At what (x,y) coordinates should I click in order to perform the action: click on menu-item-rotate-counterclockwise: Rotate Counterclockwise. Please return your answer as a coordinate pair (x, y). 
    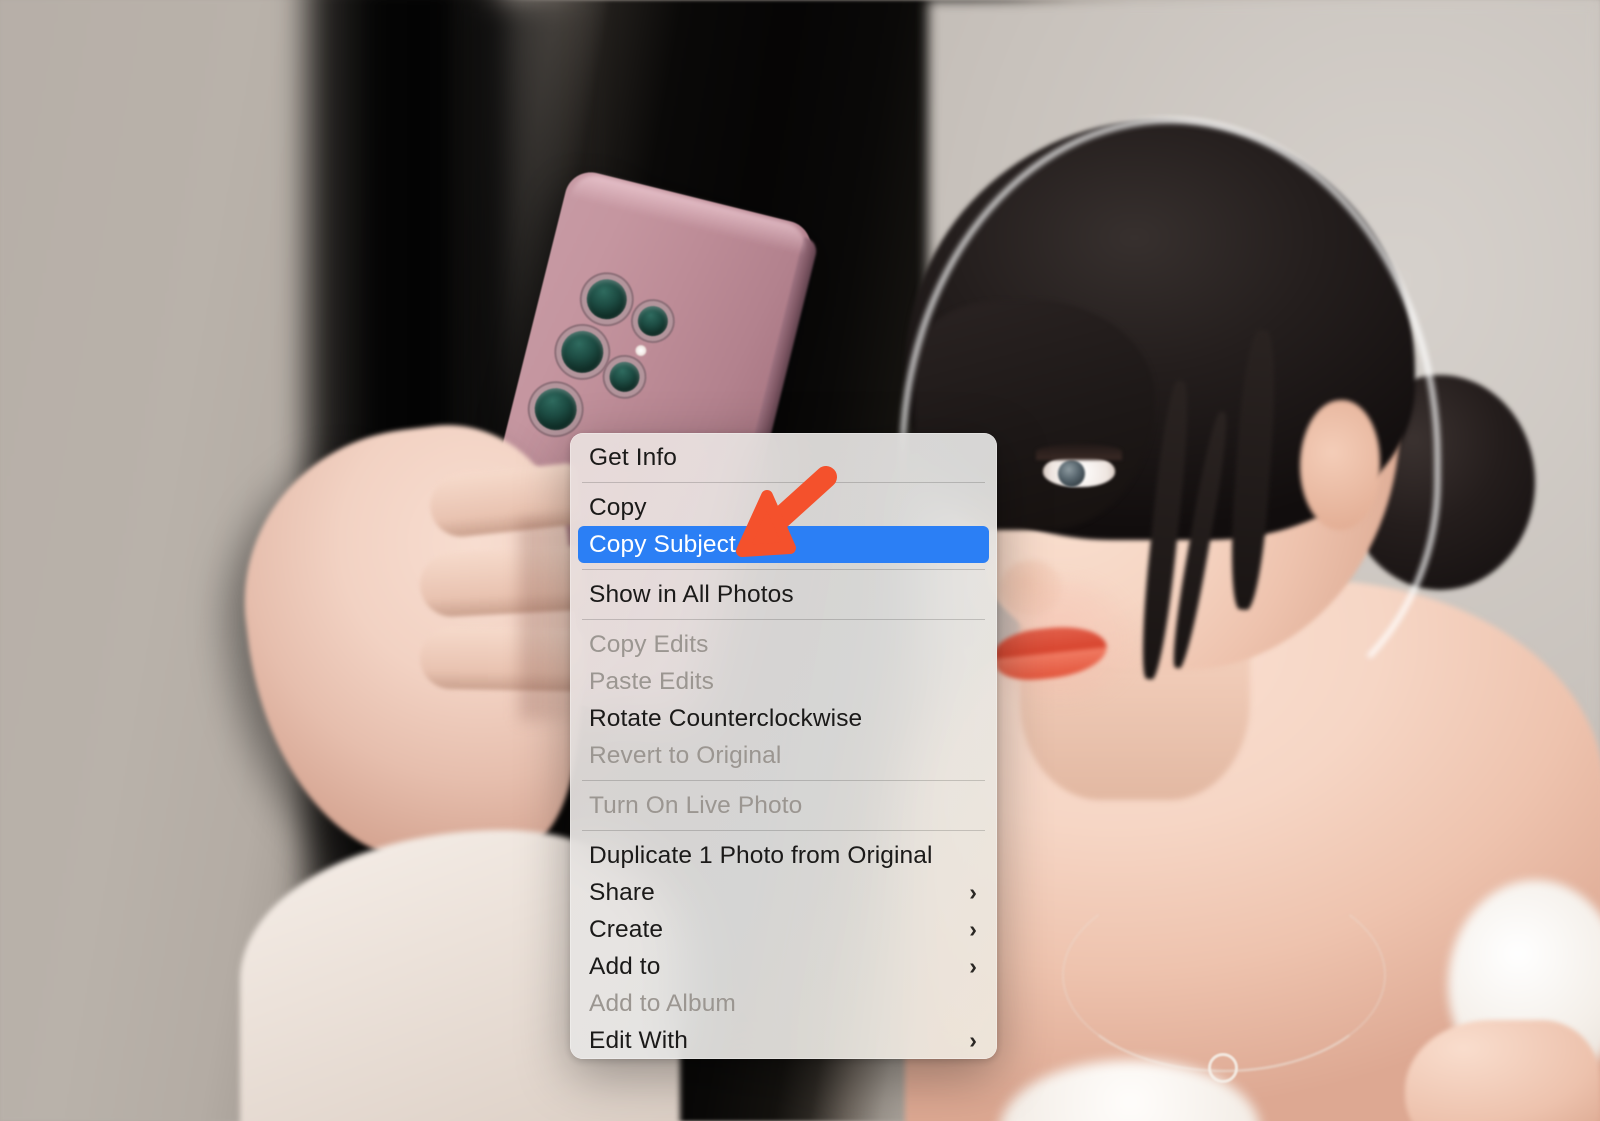
    Looking at the image, I should click on (783, 718).